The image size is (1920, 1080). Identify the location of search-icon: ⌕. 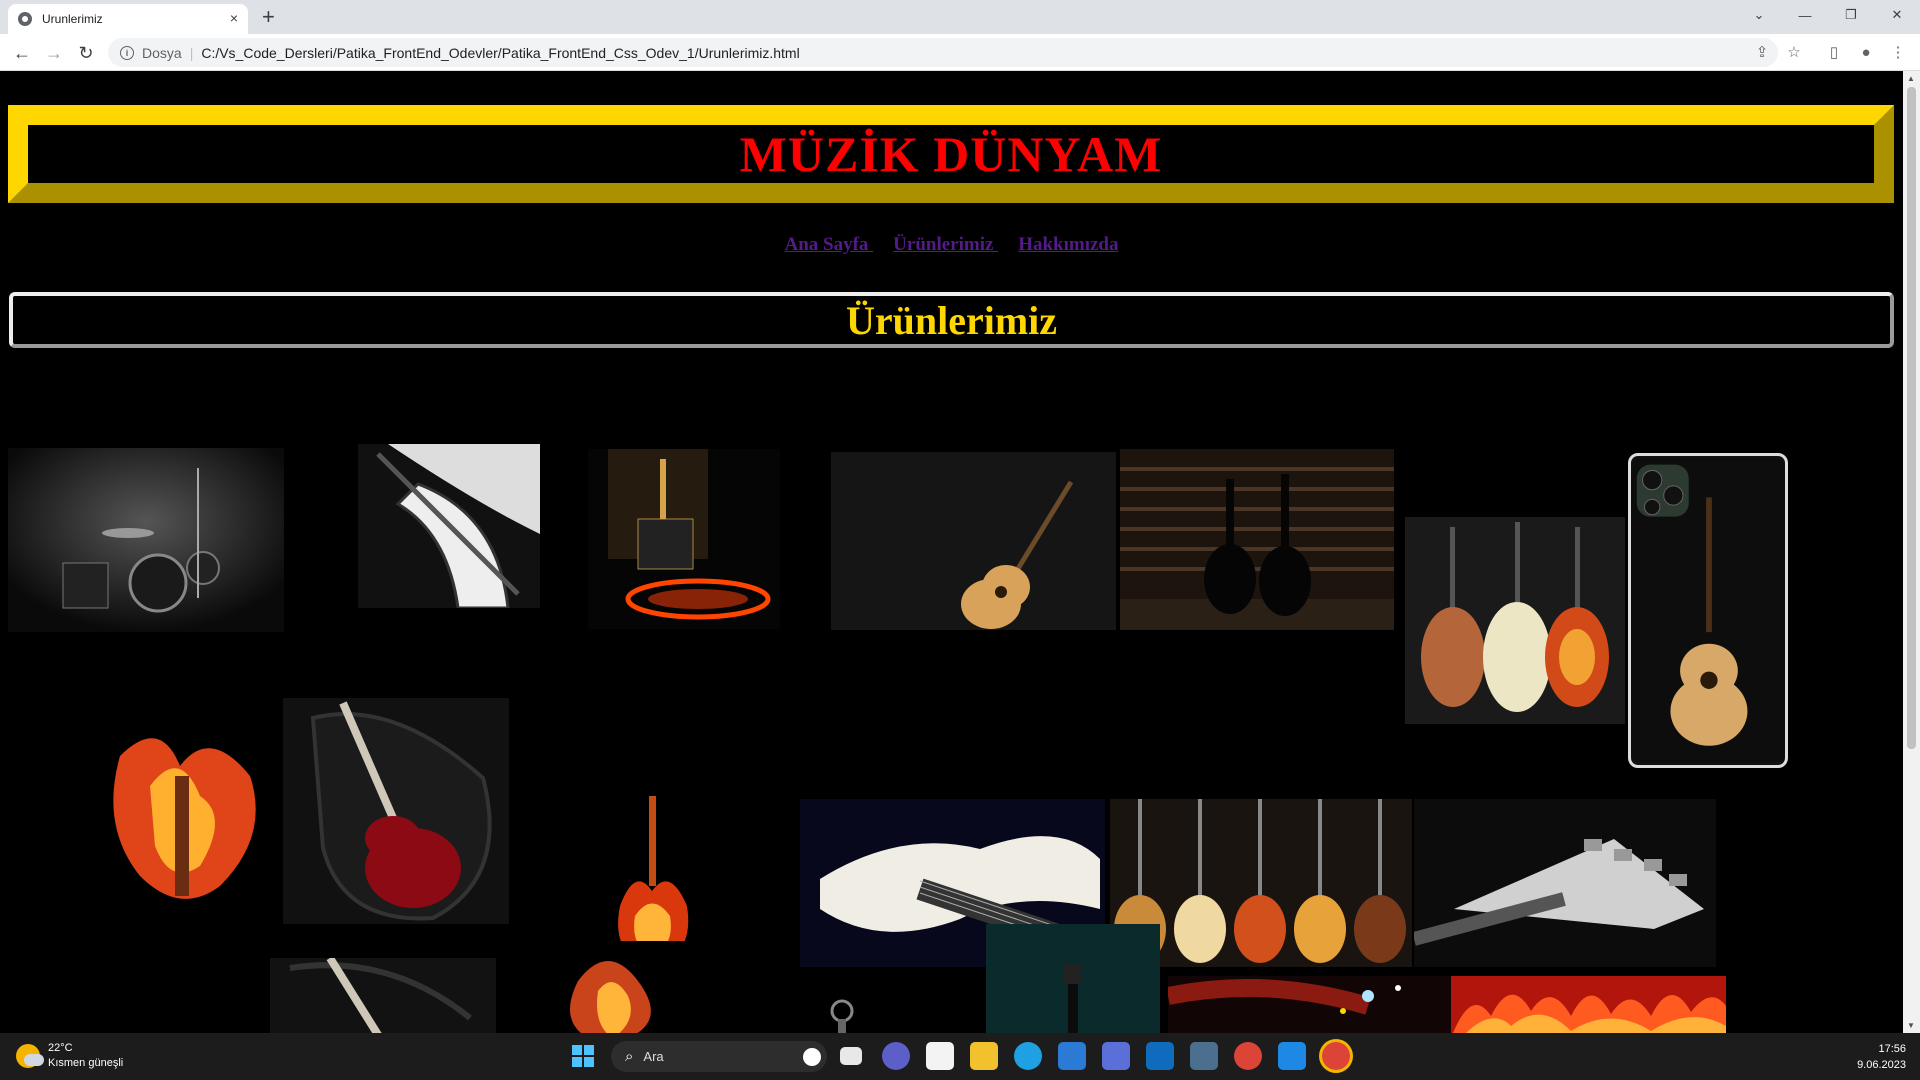
(629, 1056).